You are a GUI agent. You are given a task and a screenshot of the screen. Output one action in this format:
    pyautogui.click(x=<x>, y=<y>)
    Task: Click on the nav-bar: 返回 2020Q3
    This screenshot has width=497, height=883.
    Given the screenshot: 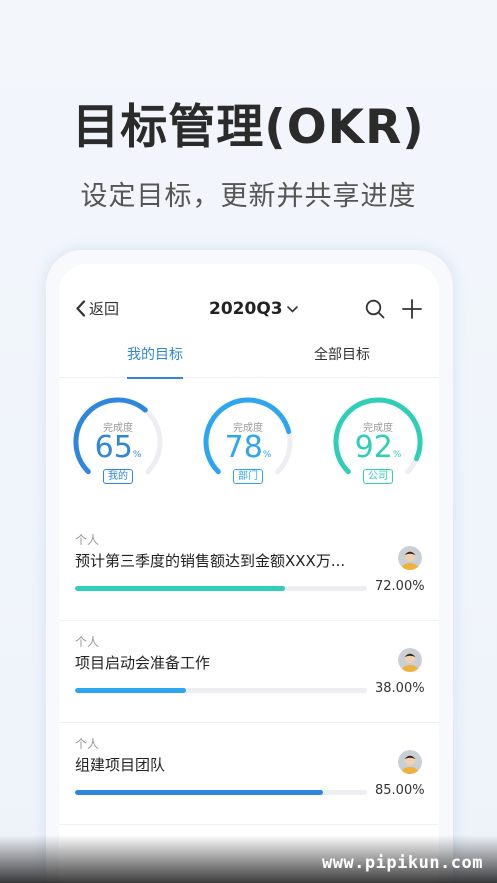 What is the action you would take?
    pyautogui.click(x=249, y=303)
    